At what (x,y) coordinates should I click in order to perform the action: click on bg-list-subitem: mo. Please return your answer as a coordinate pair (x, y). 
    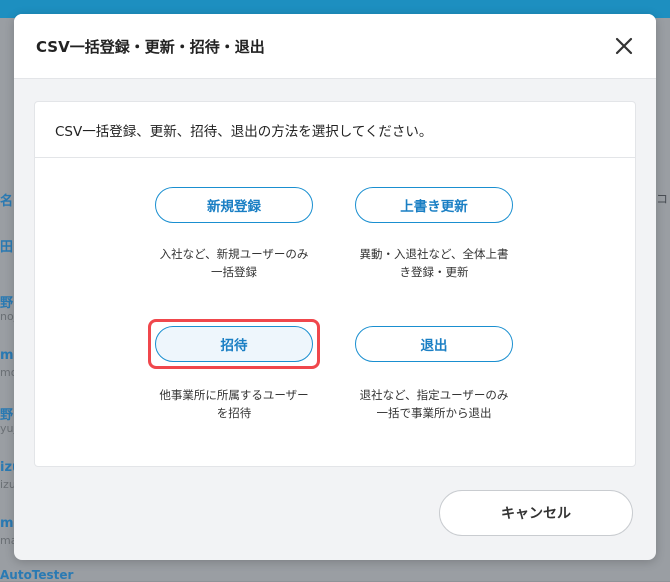
    Looking at the image, I should click on (7, 372).